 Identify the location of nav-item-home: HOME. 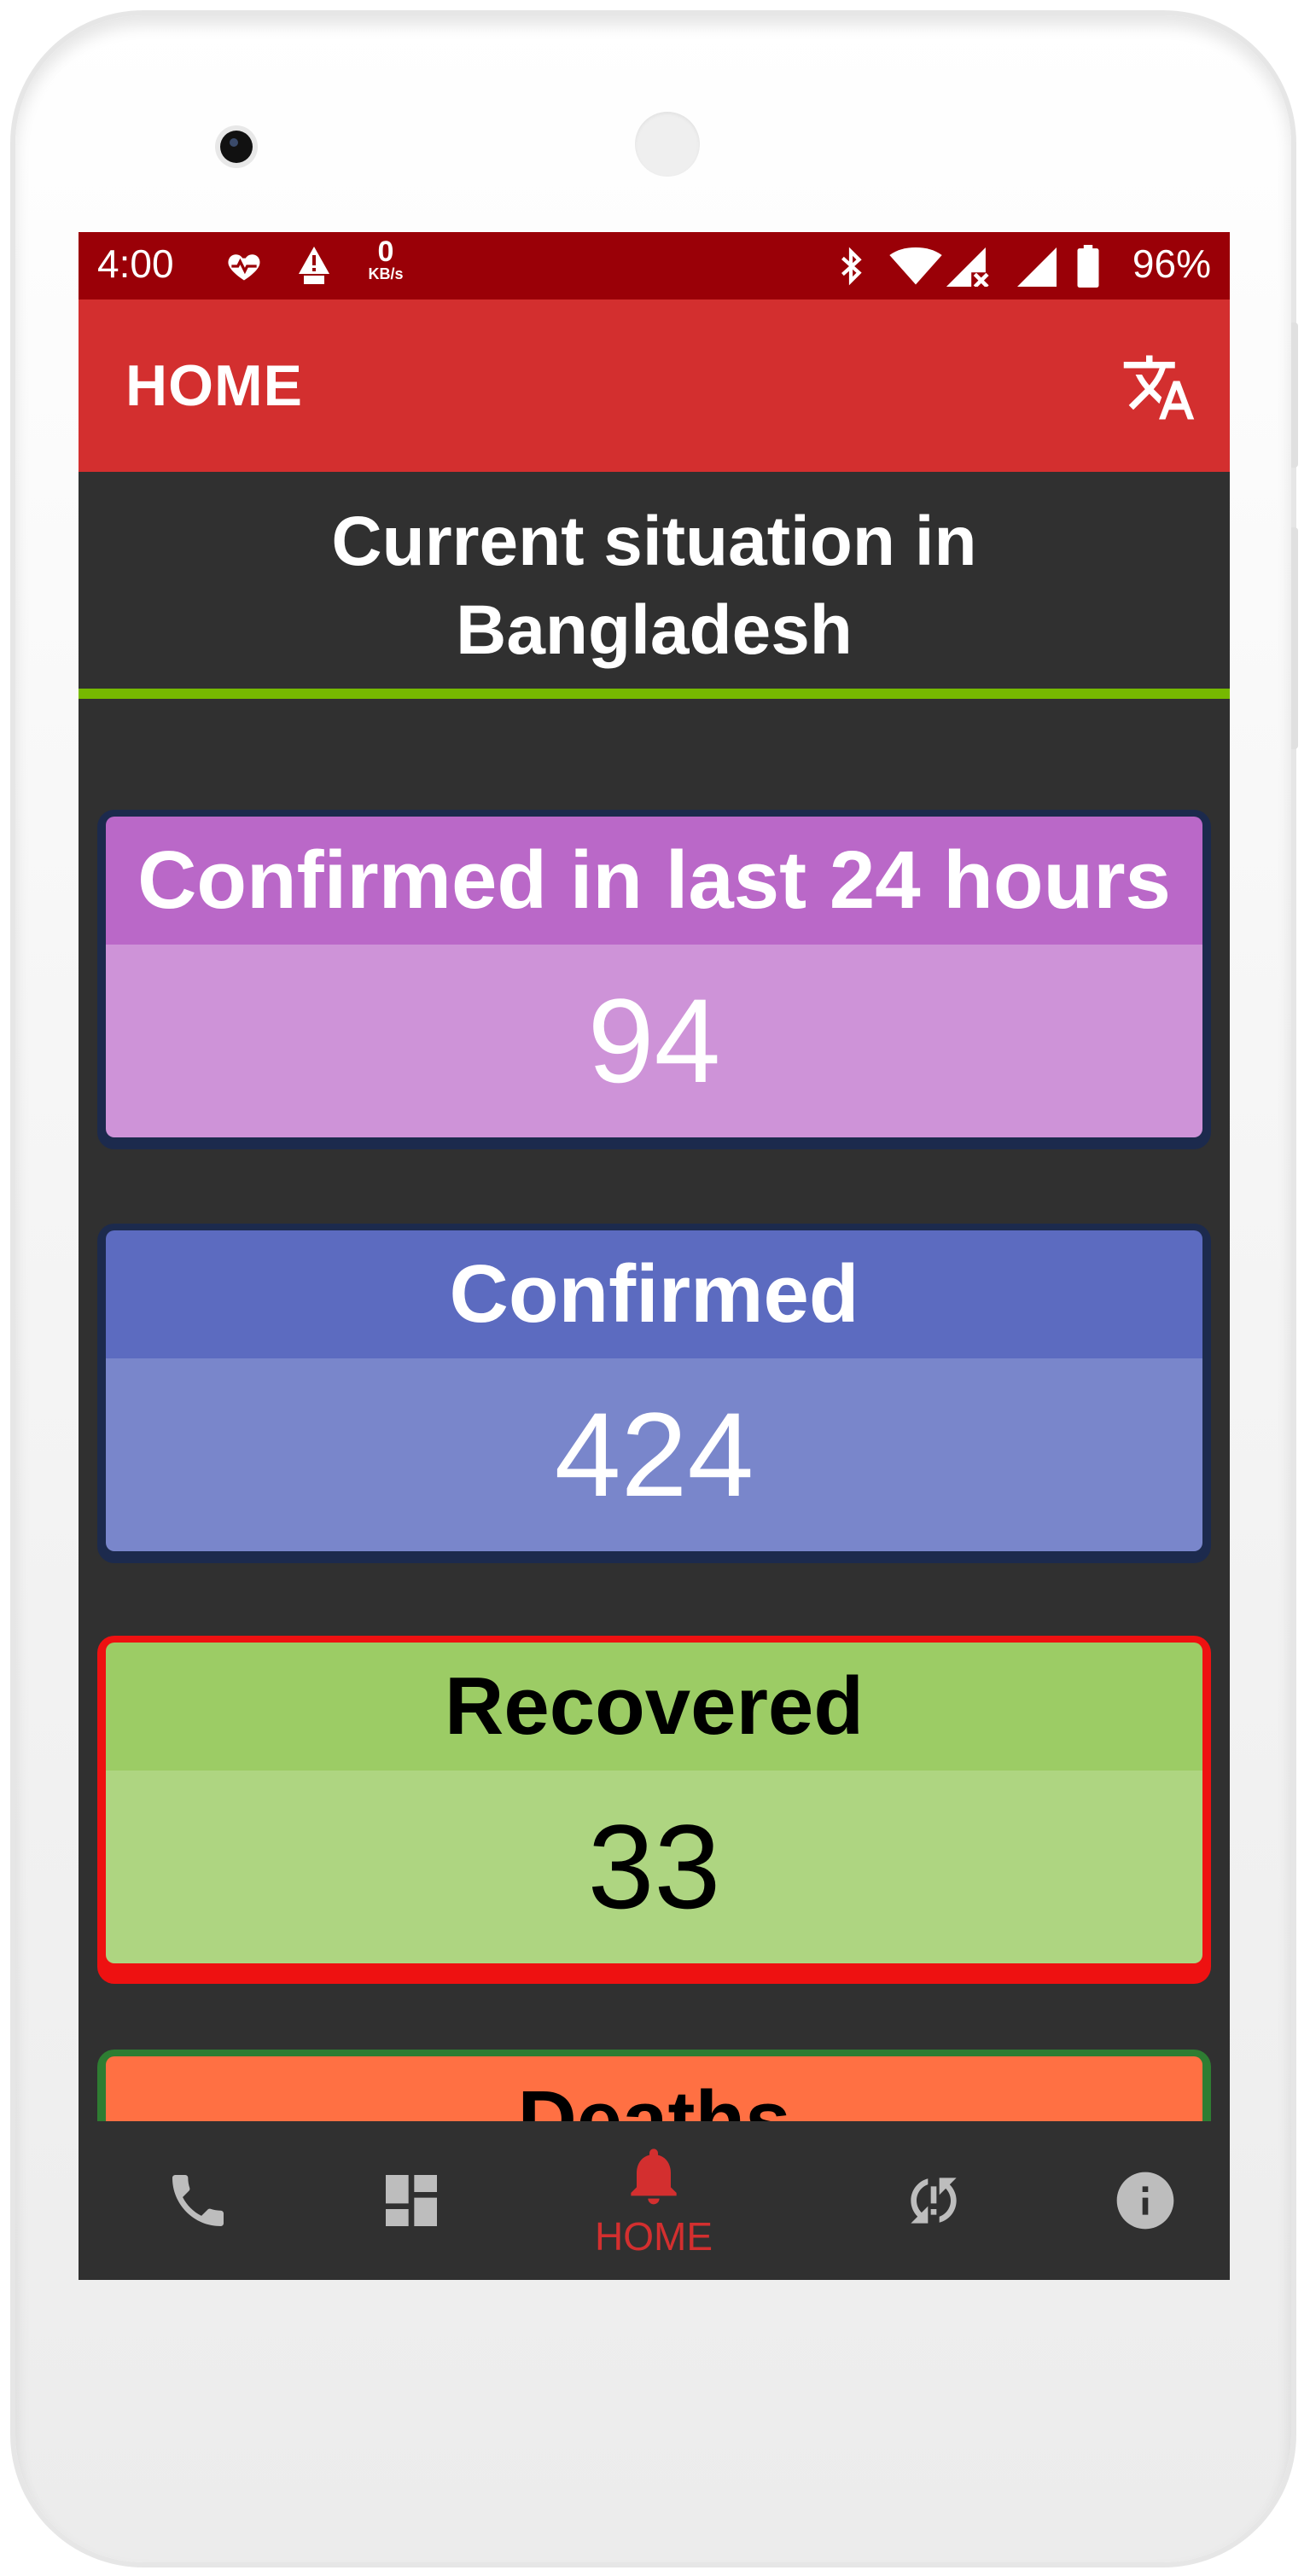
(653, 2200).